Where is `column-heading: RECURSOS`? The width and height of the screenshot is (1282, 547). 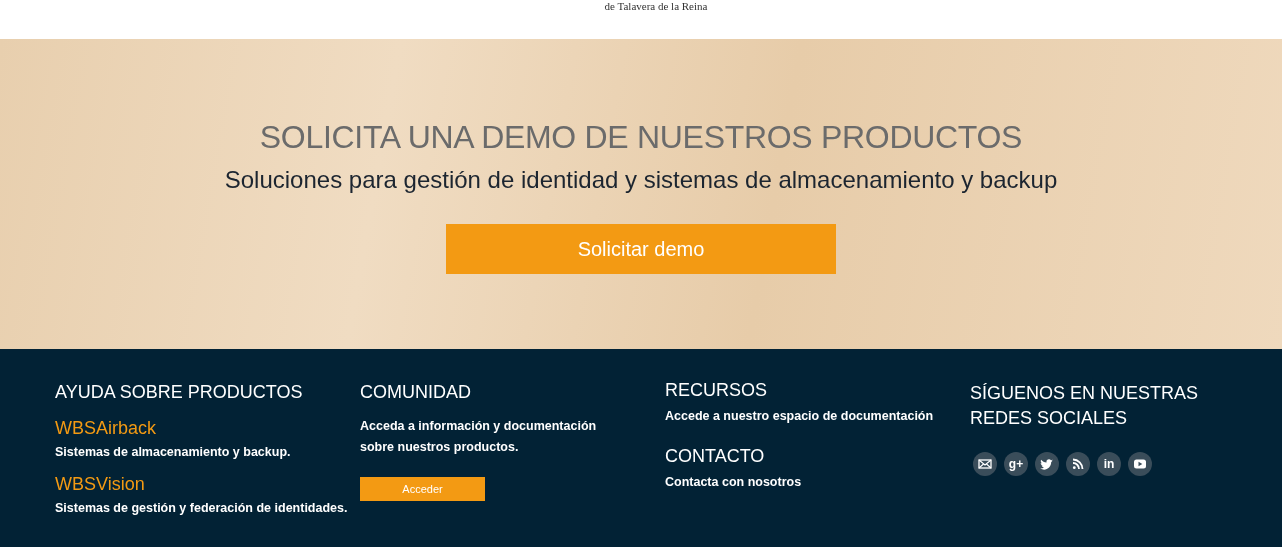
column-heading: RECURSOS is located at coordinates (716, 390).